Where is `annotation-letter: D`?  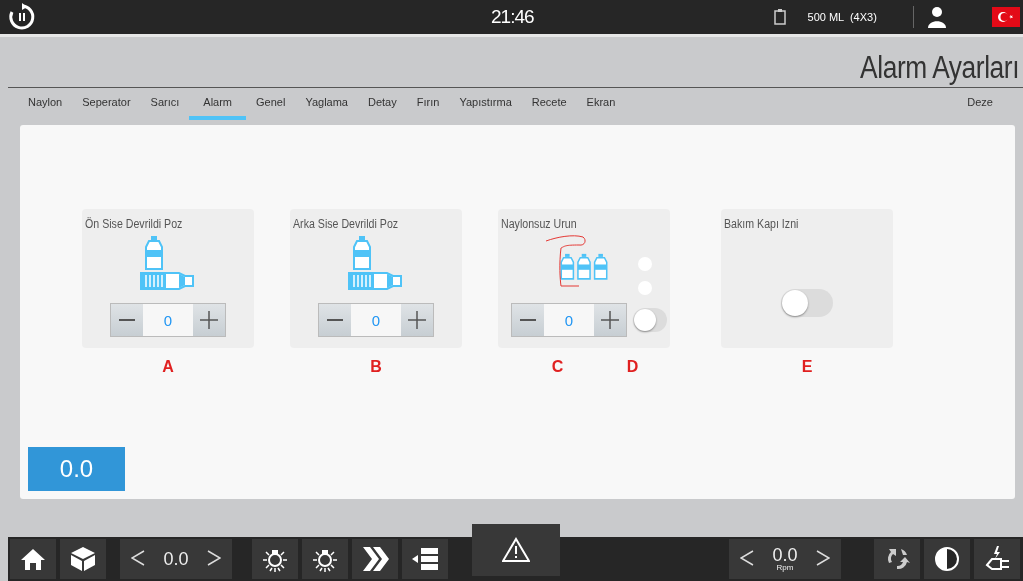
annotation-letter: D is located at coordinates (632, 367).